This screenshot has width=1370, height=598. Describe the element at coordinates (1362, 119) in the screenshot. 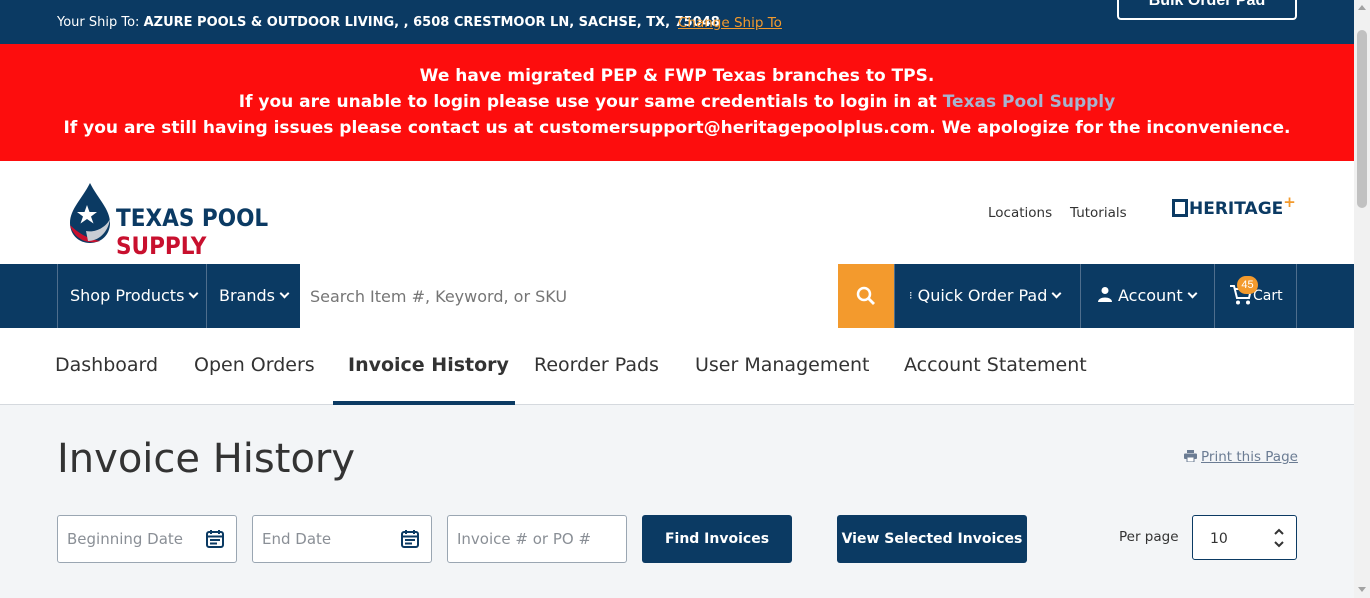

I see `scrollbar-thumb` at that location.